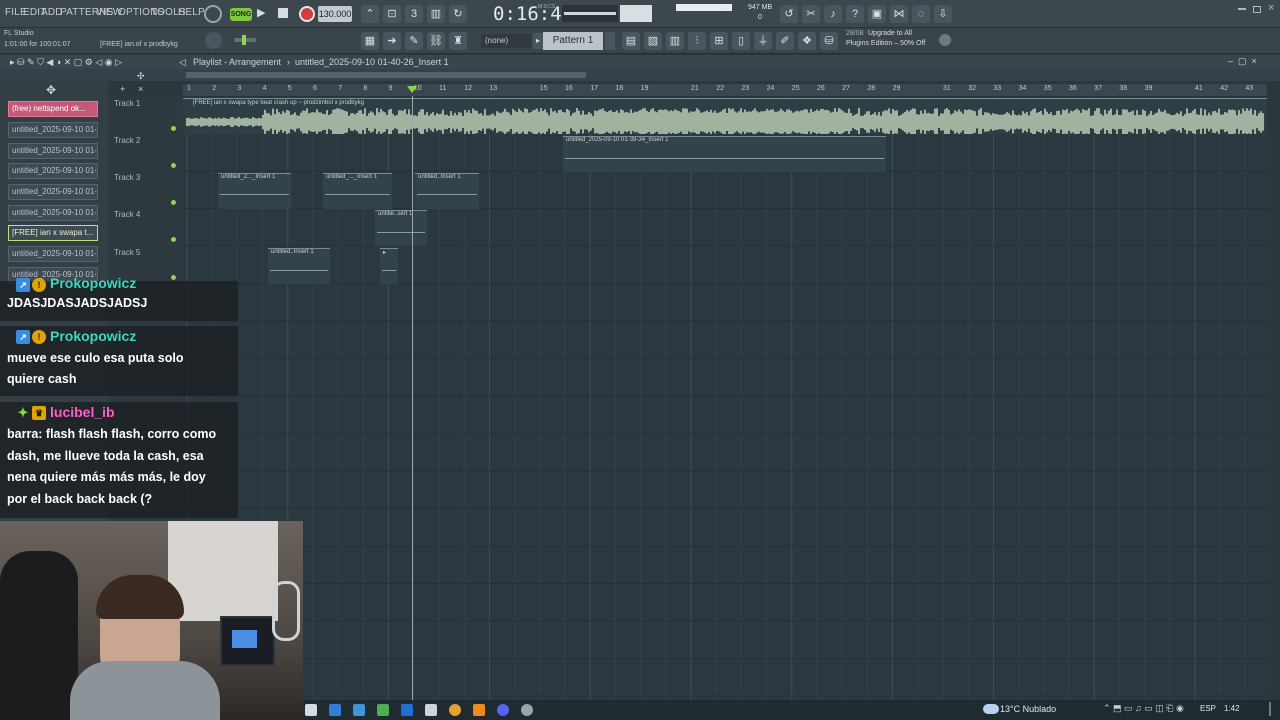  I want to click on cart-icon: ⛁, so click(829, 41).